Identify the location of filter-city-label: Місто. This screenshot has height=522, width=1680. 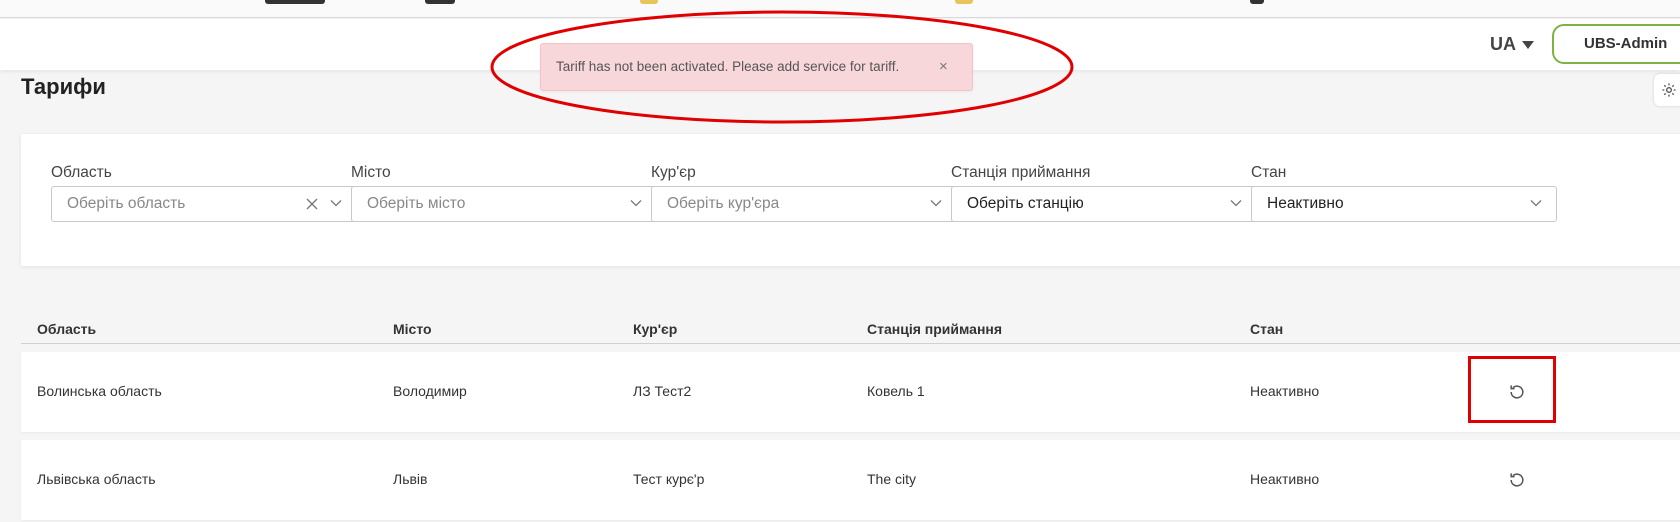
(371, 172).